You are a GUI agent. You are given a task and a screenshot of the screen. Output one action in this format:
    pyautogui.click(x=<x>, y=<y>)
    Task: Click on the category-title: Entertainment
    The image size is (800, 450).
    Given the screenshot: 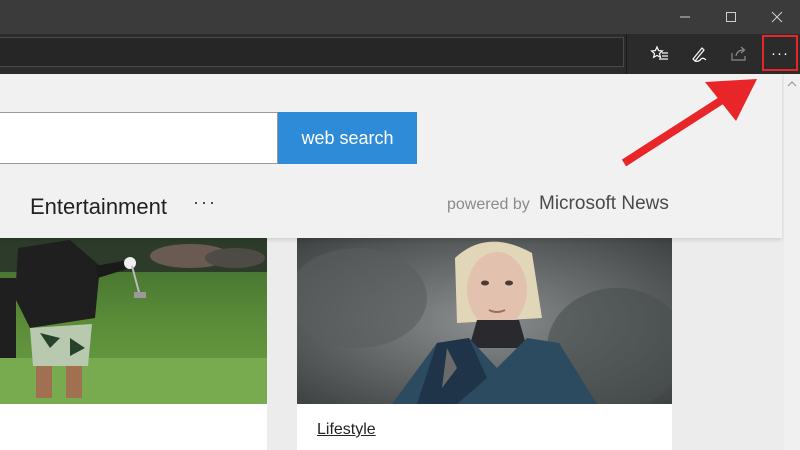 What is the action you would take?
    pyautogui.click(x=98, y=207)
    